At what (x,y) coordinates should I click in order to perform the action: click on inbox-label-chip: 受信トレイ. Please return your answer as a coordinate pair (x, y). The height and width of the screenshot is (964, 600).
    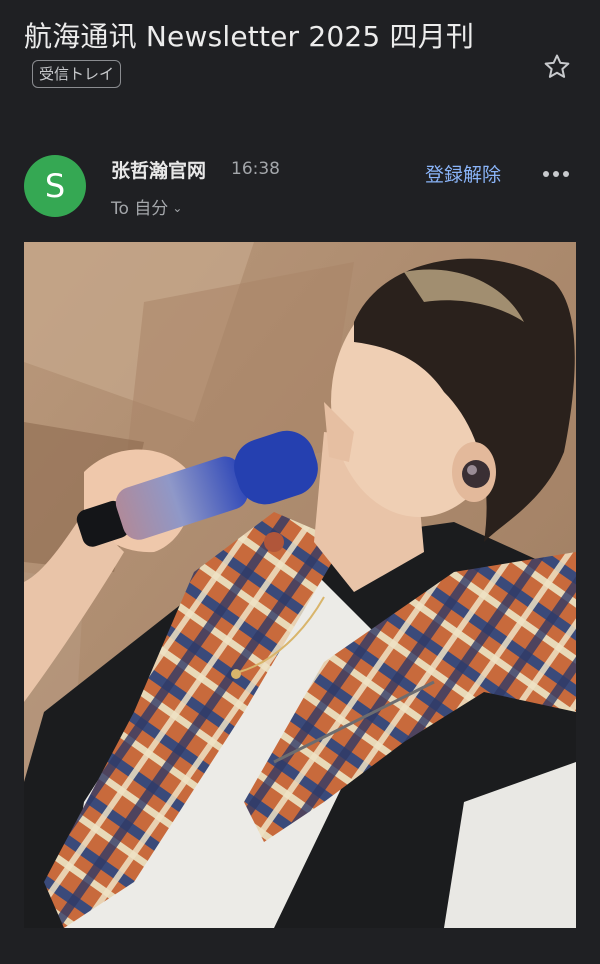
    Looking at the image, I should click on (77, 74).